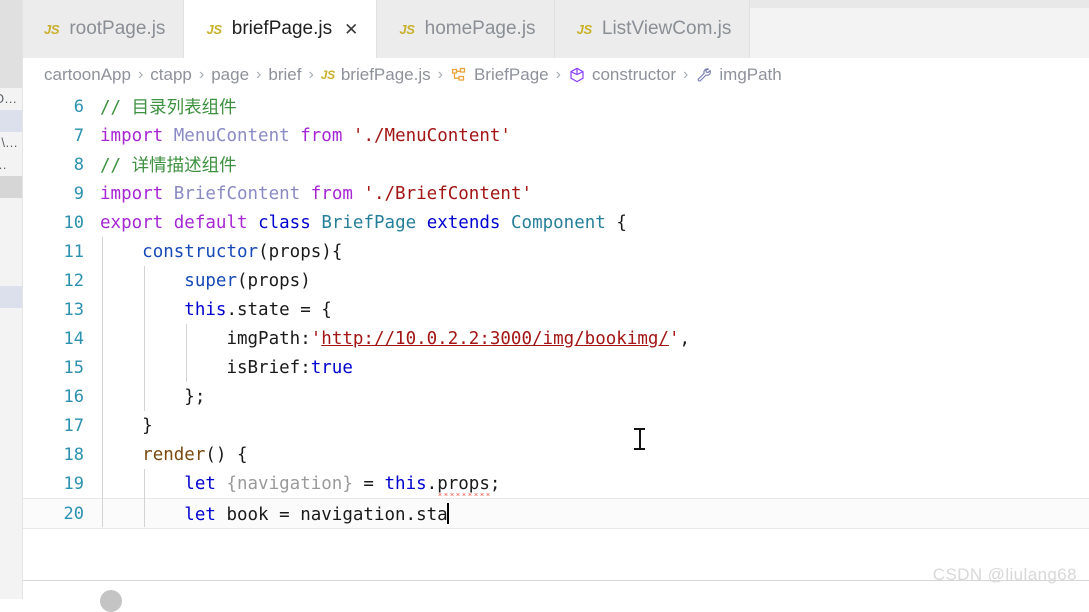  Describe the element at coordinates (634, 74) in the screenshot. I see `breadcrumb-item-label: constructor` at that location.